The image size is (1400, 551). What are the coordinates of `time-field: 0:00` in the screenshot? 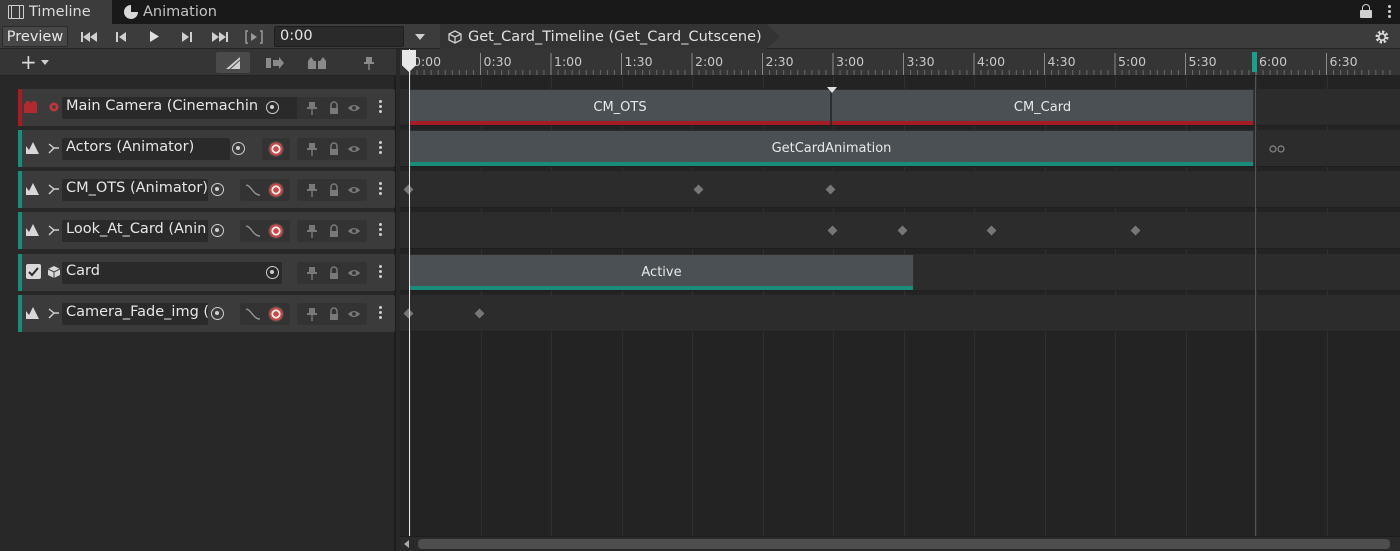 It's located at (339, 36).